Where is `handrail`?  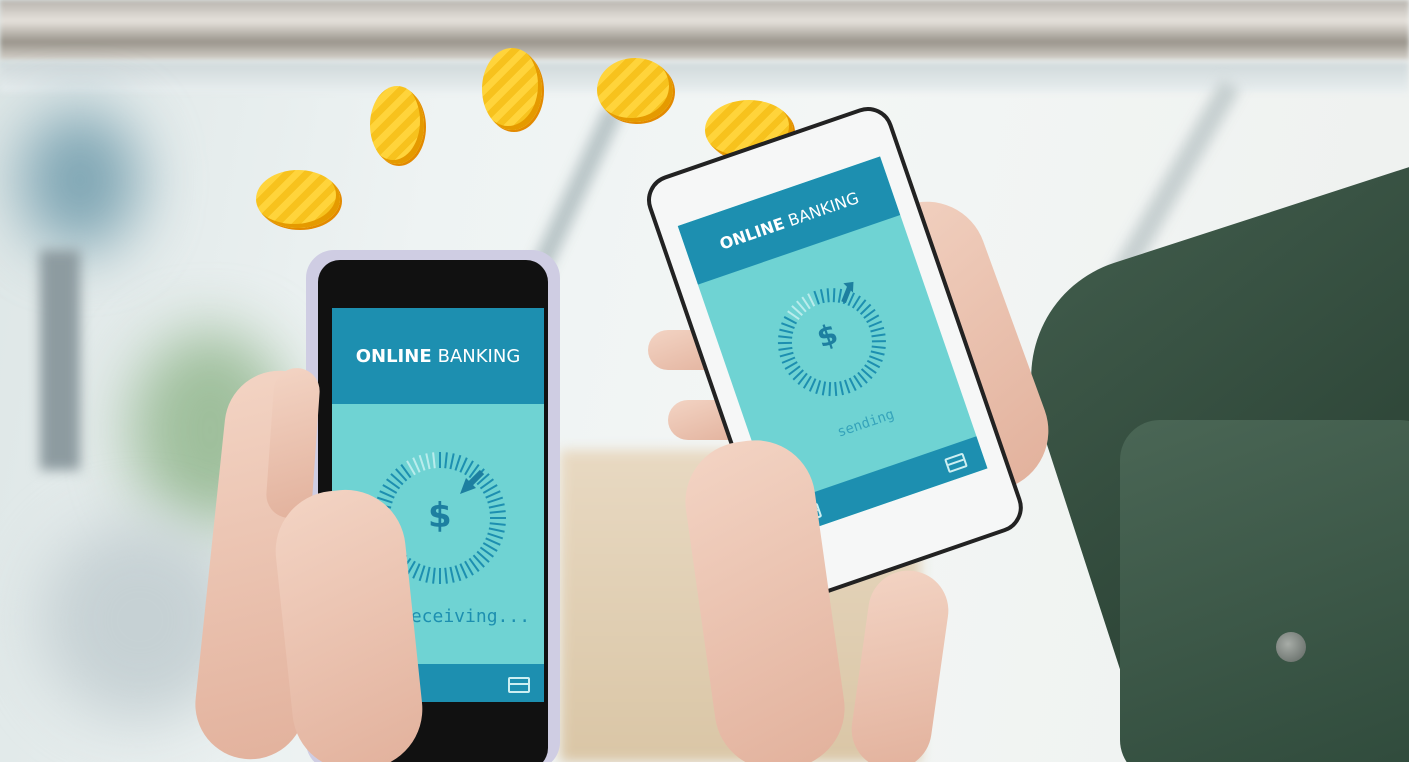 handrail is located at coordinates (704, 30).